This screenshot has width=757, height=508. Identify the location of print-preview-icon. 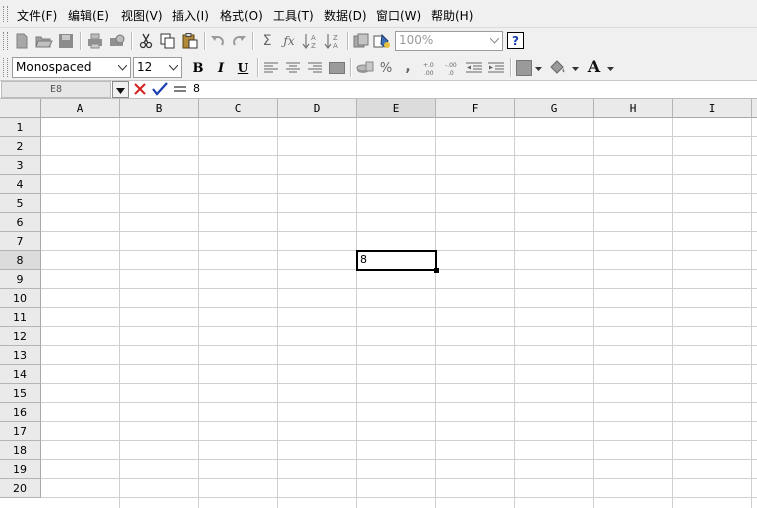
(117, 41).